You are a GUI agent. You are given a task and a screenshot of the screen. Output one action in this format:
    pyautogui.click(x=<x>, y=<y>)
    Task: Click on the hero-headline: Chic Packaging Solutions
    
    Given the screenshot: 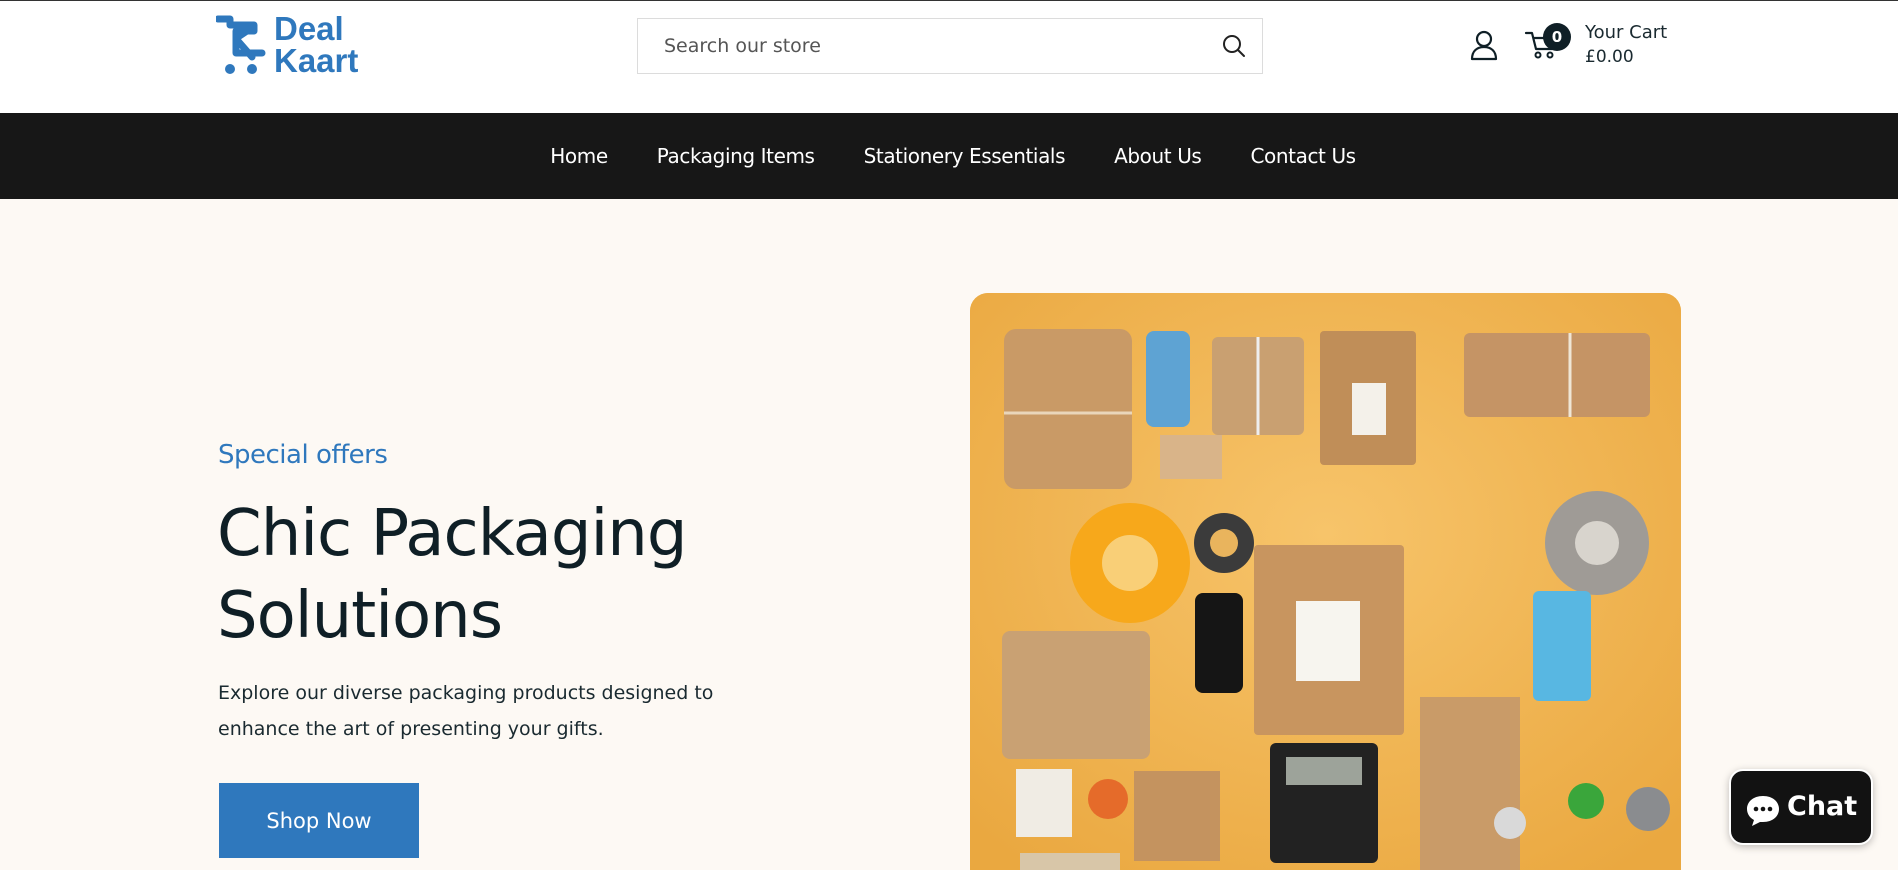 What is the action you would take?
    pyautogui.click(x=452, y=575)
    